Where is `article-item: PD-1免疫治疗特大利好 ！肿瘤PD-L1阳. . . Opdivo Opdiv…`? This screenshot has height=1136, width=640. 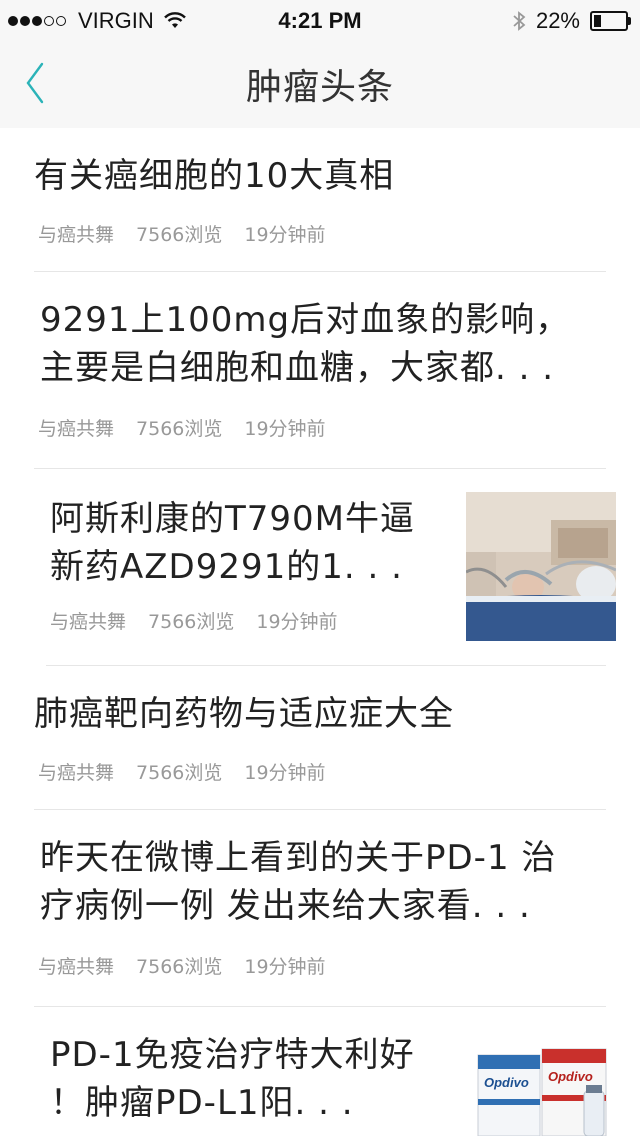 article-item: PD-1免疫治疗特大利好 ！肿瘤PD-L1阳. . . Opdivo Opdiv… is located at coordinates (320, 1071).